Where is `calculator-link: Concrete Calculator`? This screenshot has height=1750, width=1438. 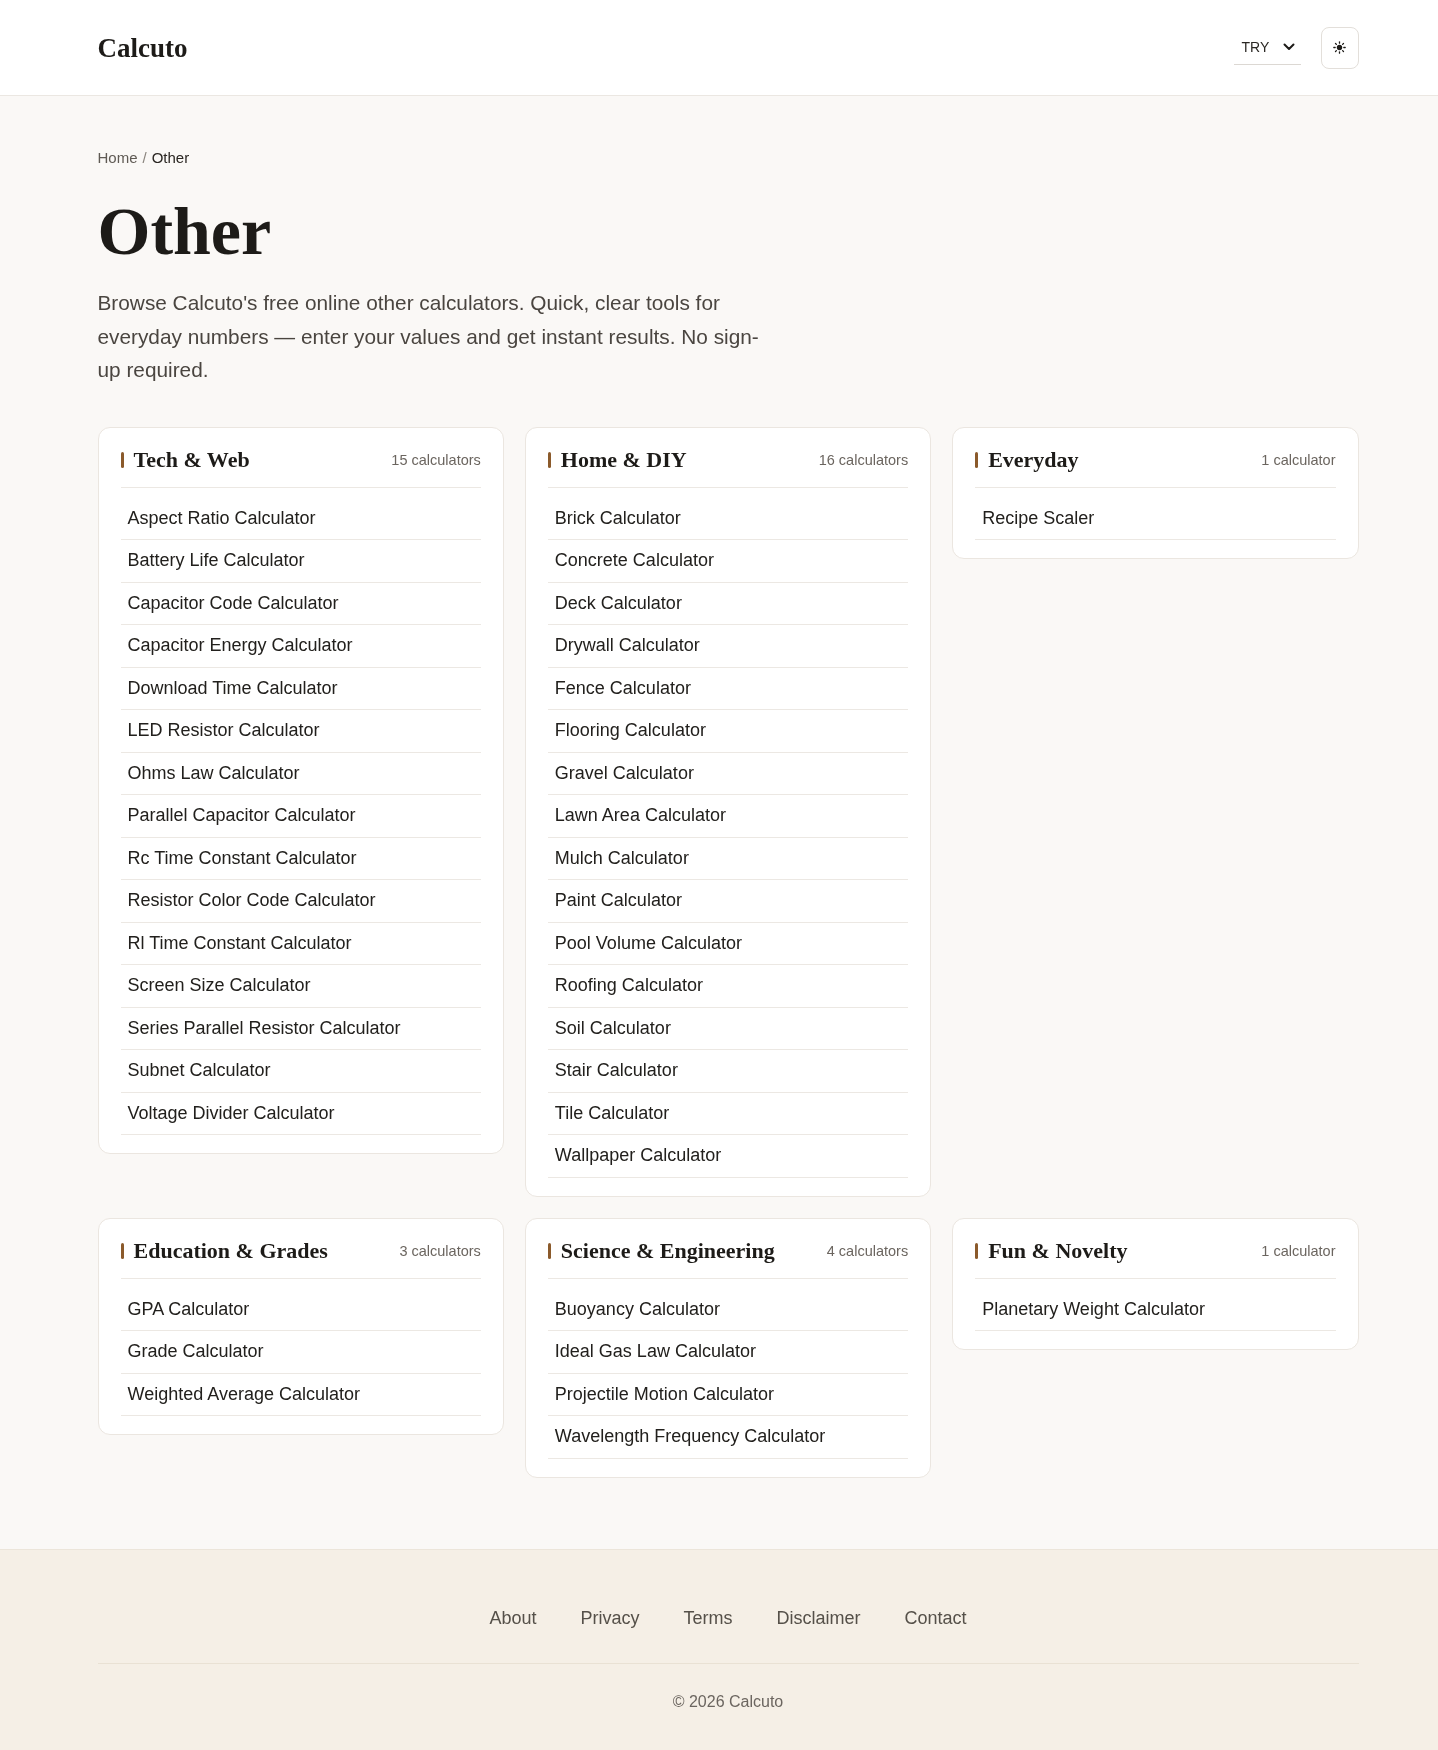
calculator-link: Concrete Calculator is located at coordinates (634, 560).